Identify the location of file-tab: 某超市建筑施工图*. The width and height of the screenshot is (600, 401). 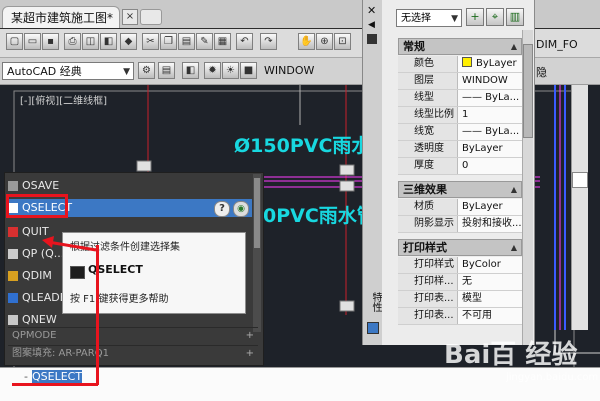
(61, 17).